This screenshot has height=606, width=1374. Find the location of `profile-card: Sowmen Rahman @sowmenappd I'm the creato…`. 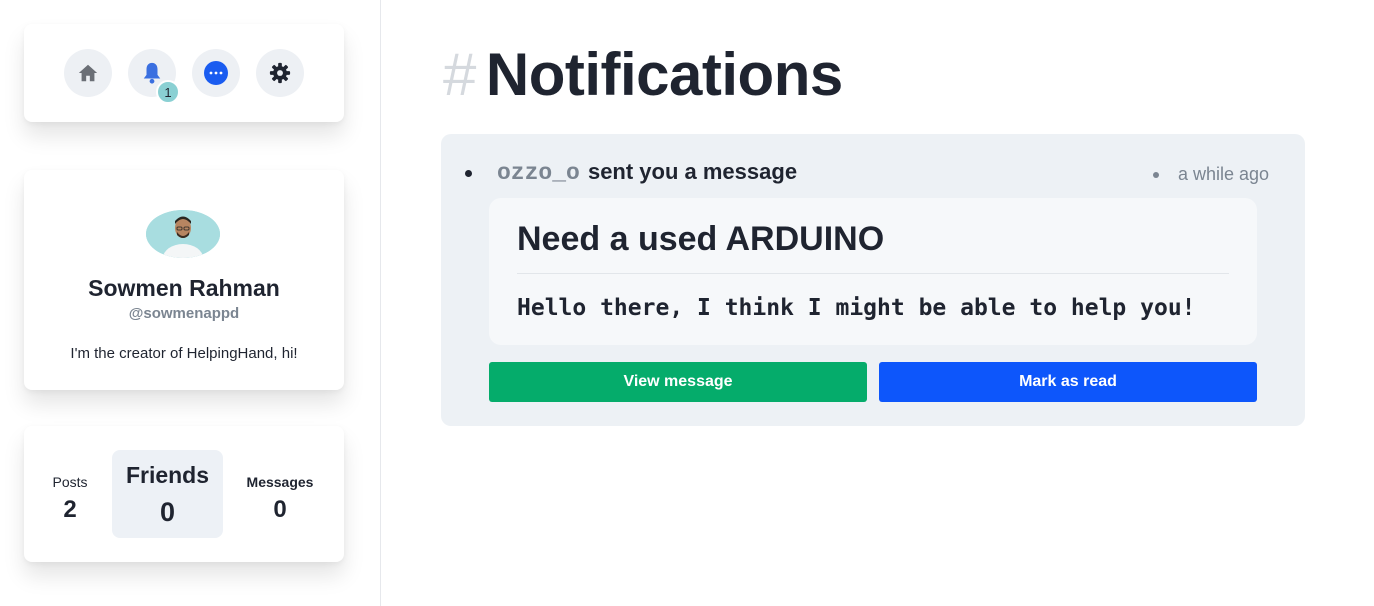

profile-card: Sowmen Rahman @sowmenappd I'm the creato… is located at coordinates (184, 280).